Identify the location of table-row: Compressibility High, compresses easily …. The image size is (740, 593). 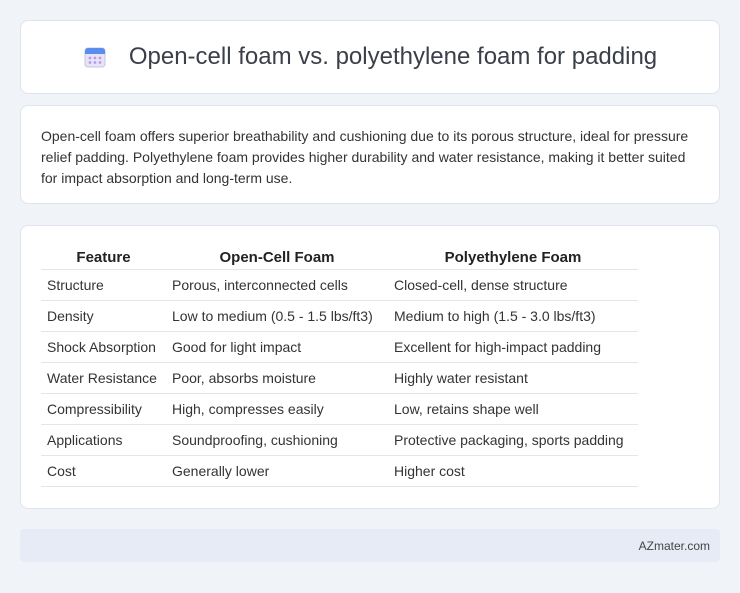
(339, 408).